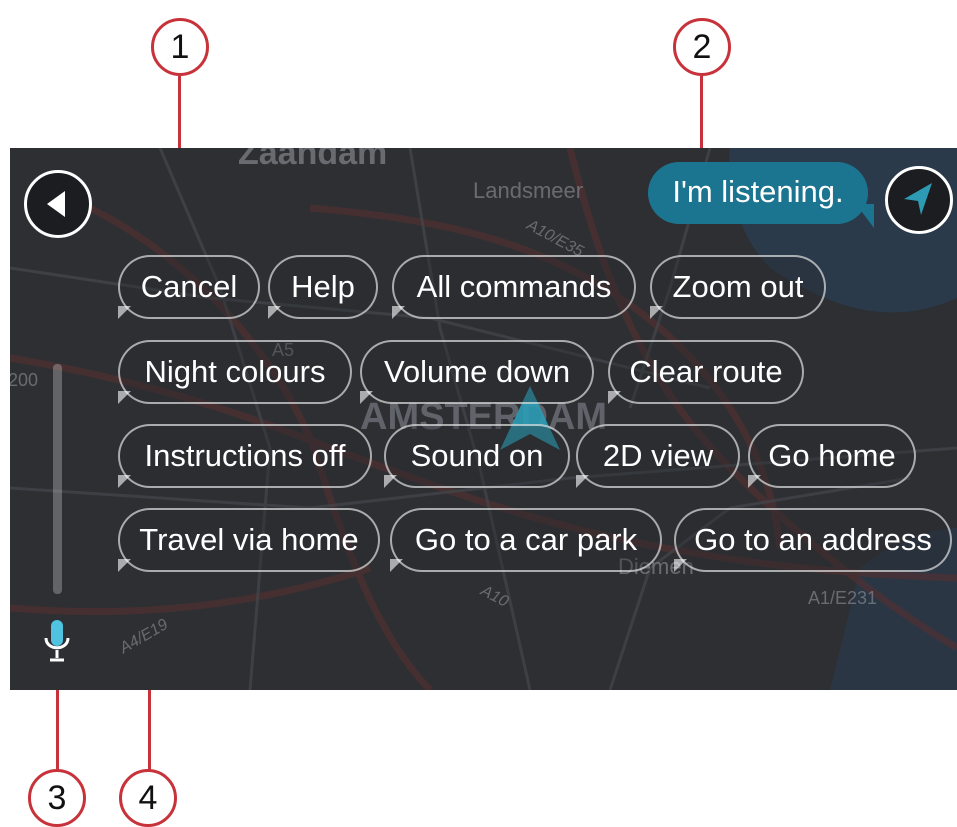 This screenshot has height=827, width=957. I want to click on command-help: Help, so click(323, 287).